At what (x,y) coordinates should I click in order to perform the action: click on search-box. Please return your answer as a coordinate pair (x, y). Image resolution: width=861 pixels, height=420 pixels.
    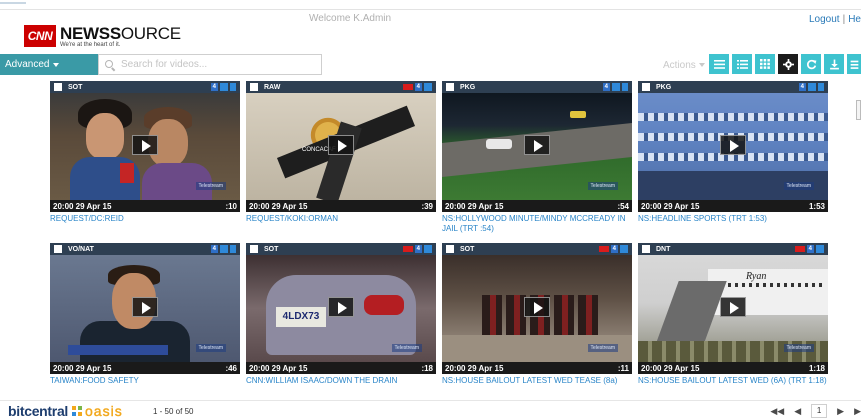
    Looking at the image, I should click on (210, 64).